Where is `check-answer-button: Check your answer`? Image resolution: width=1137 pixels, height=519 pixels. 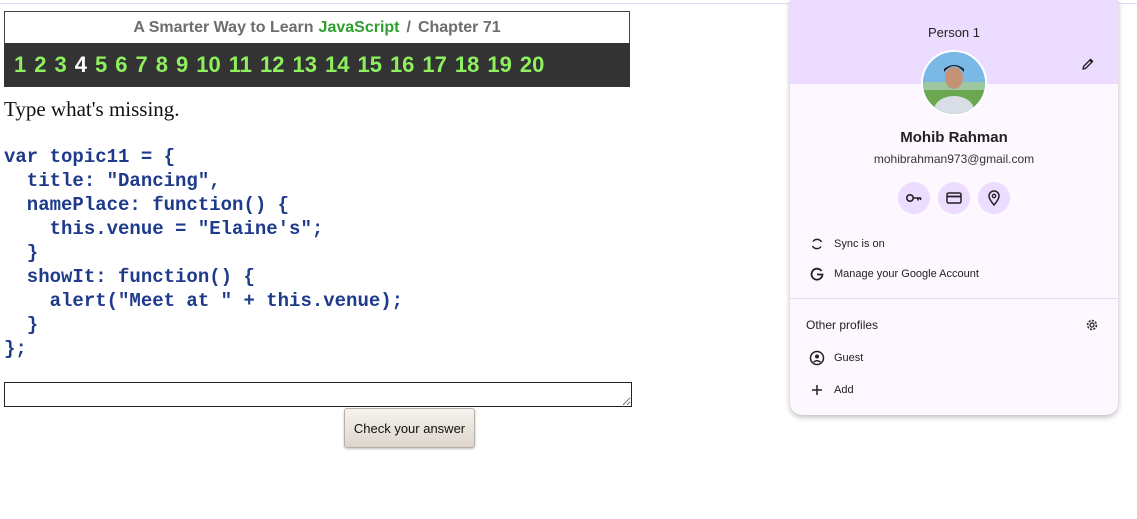 check-answer-button: Check your answer is located at coordinates (409, 428).